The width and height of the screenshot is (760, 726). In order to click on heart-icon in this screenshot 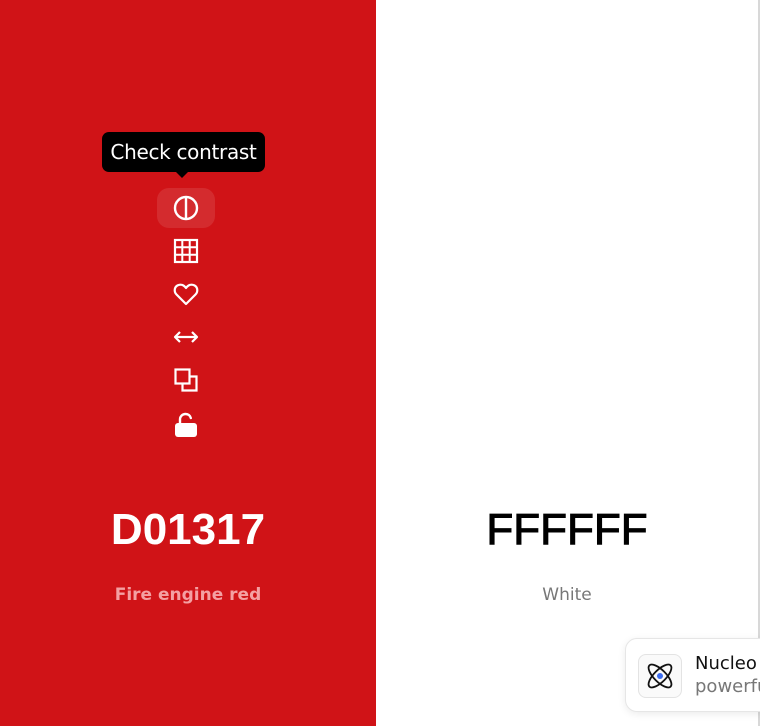, I will do `click(186, 294)`.